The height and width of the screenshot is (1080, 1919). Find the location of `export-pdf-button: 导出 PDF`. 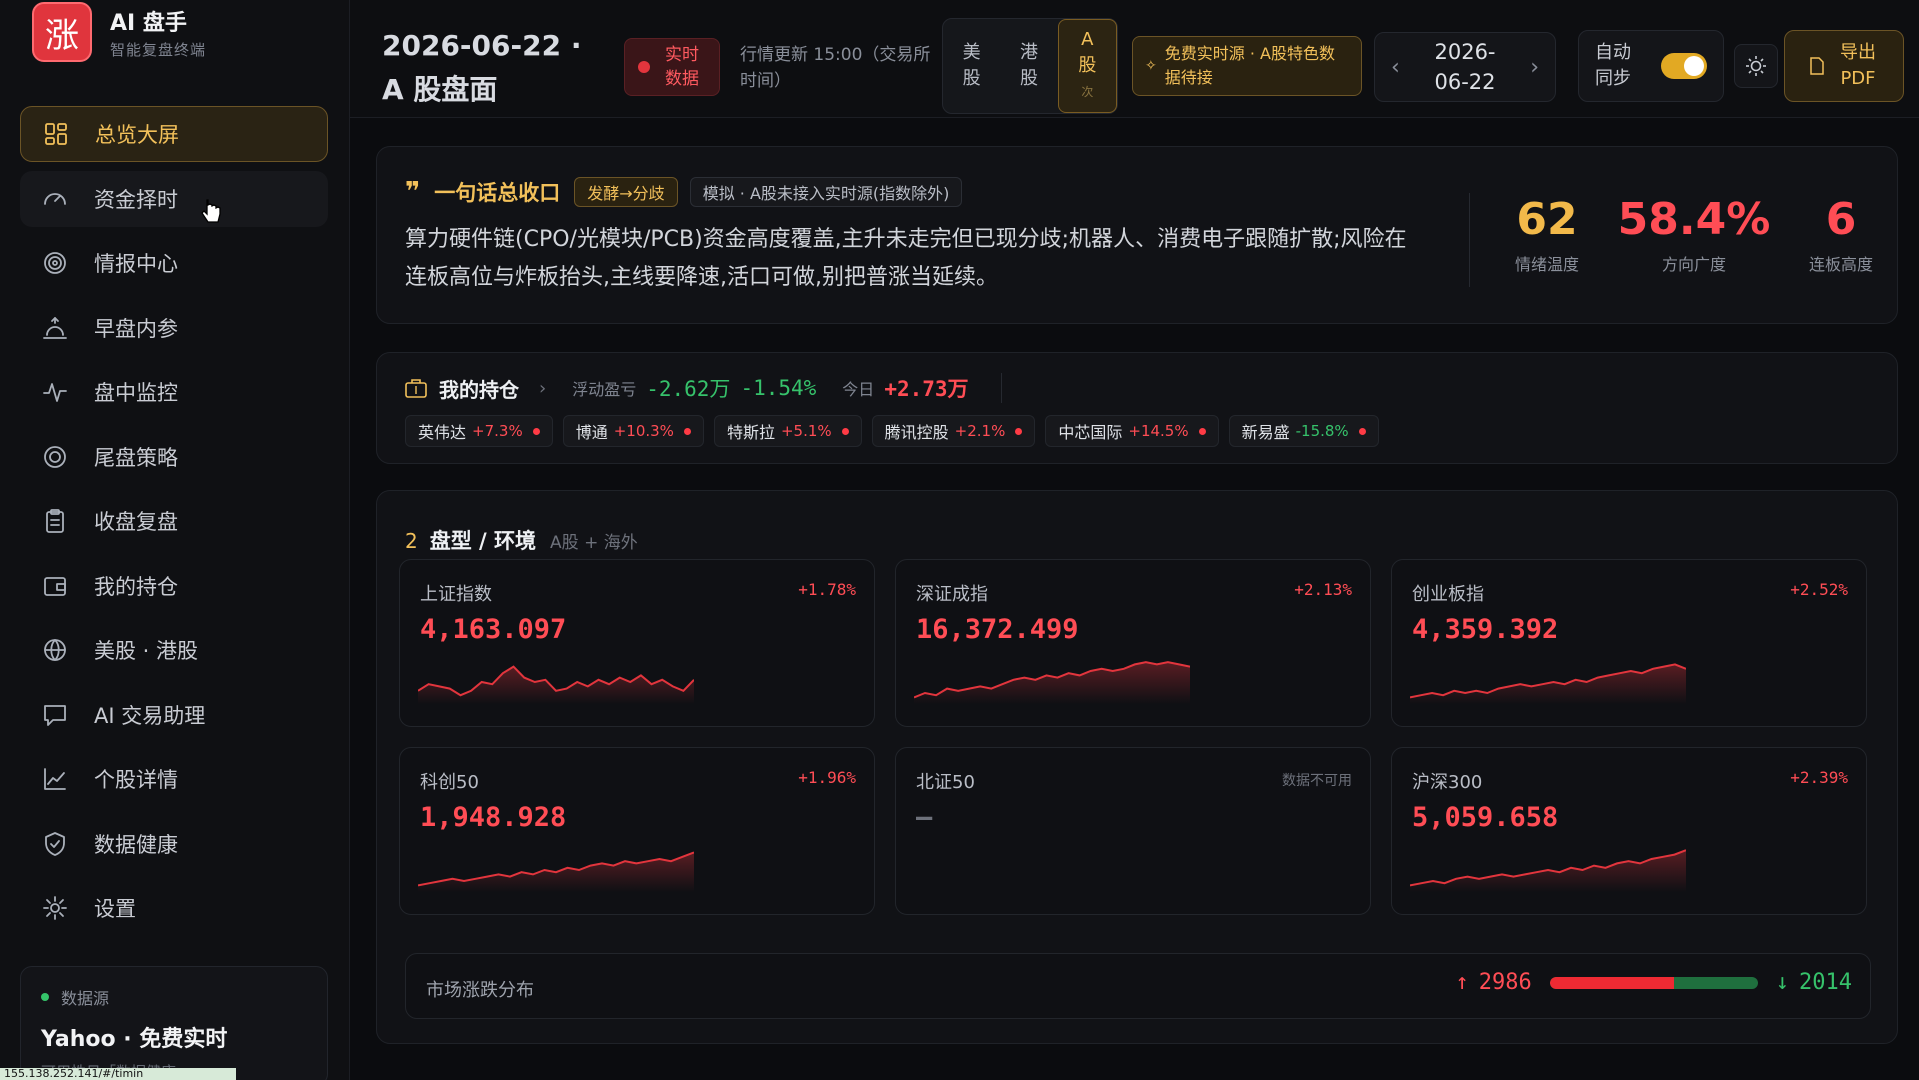

export-pdf-button: 导出 PDF is located at coordinates (1844, 66).